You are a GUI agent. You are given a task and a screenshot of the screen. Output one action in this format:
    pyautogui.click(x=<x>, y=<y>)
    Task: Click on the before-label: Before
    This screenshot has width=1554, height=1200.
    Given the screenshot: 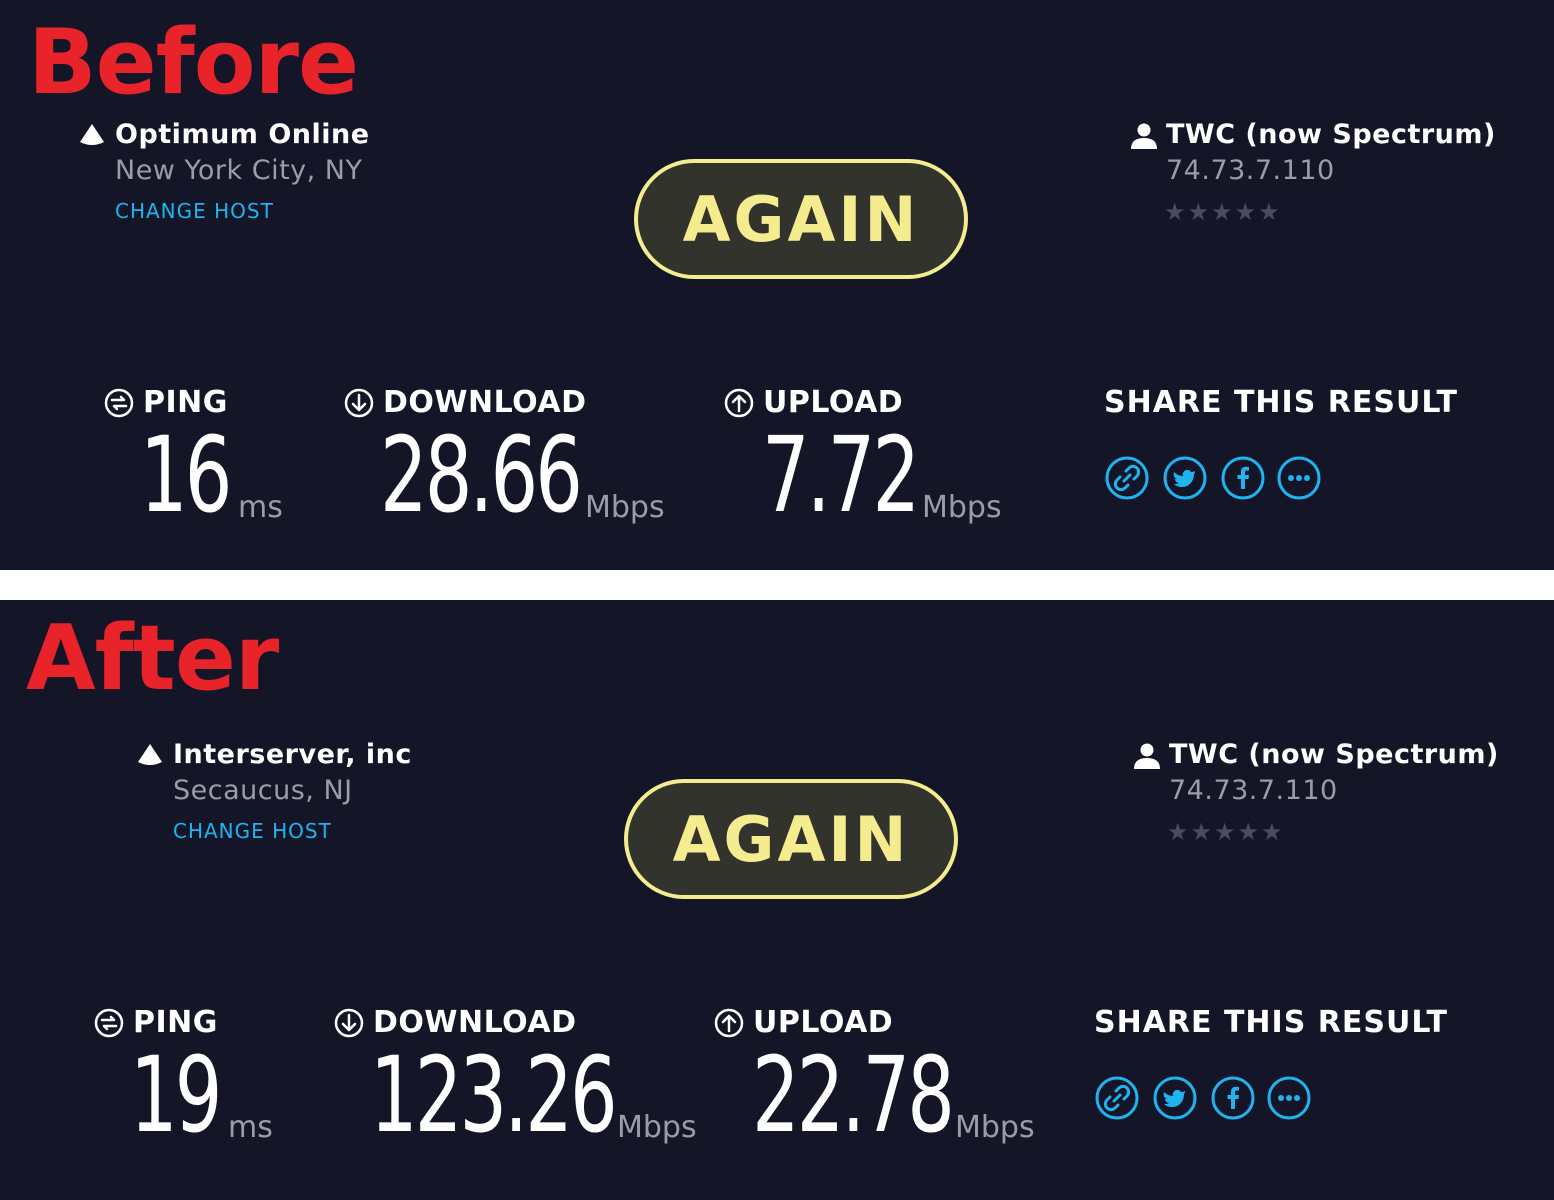 What is the action you would take?
    pyautogui.click(x=193, y=62)
    